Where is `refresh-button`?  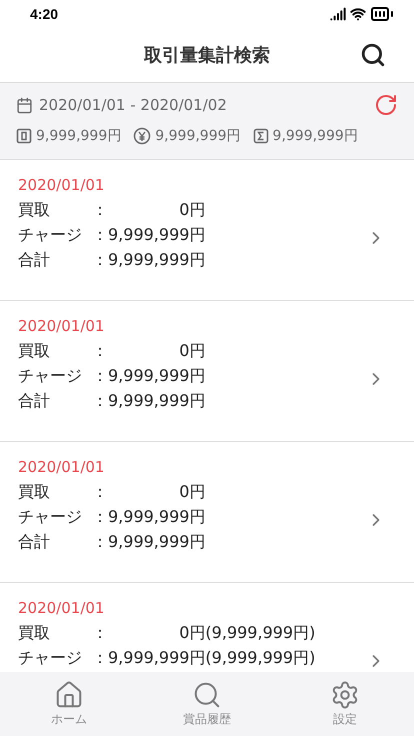 refresh-button is located at coordinates (386, 105).